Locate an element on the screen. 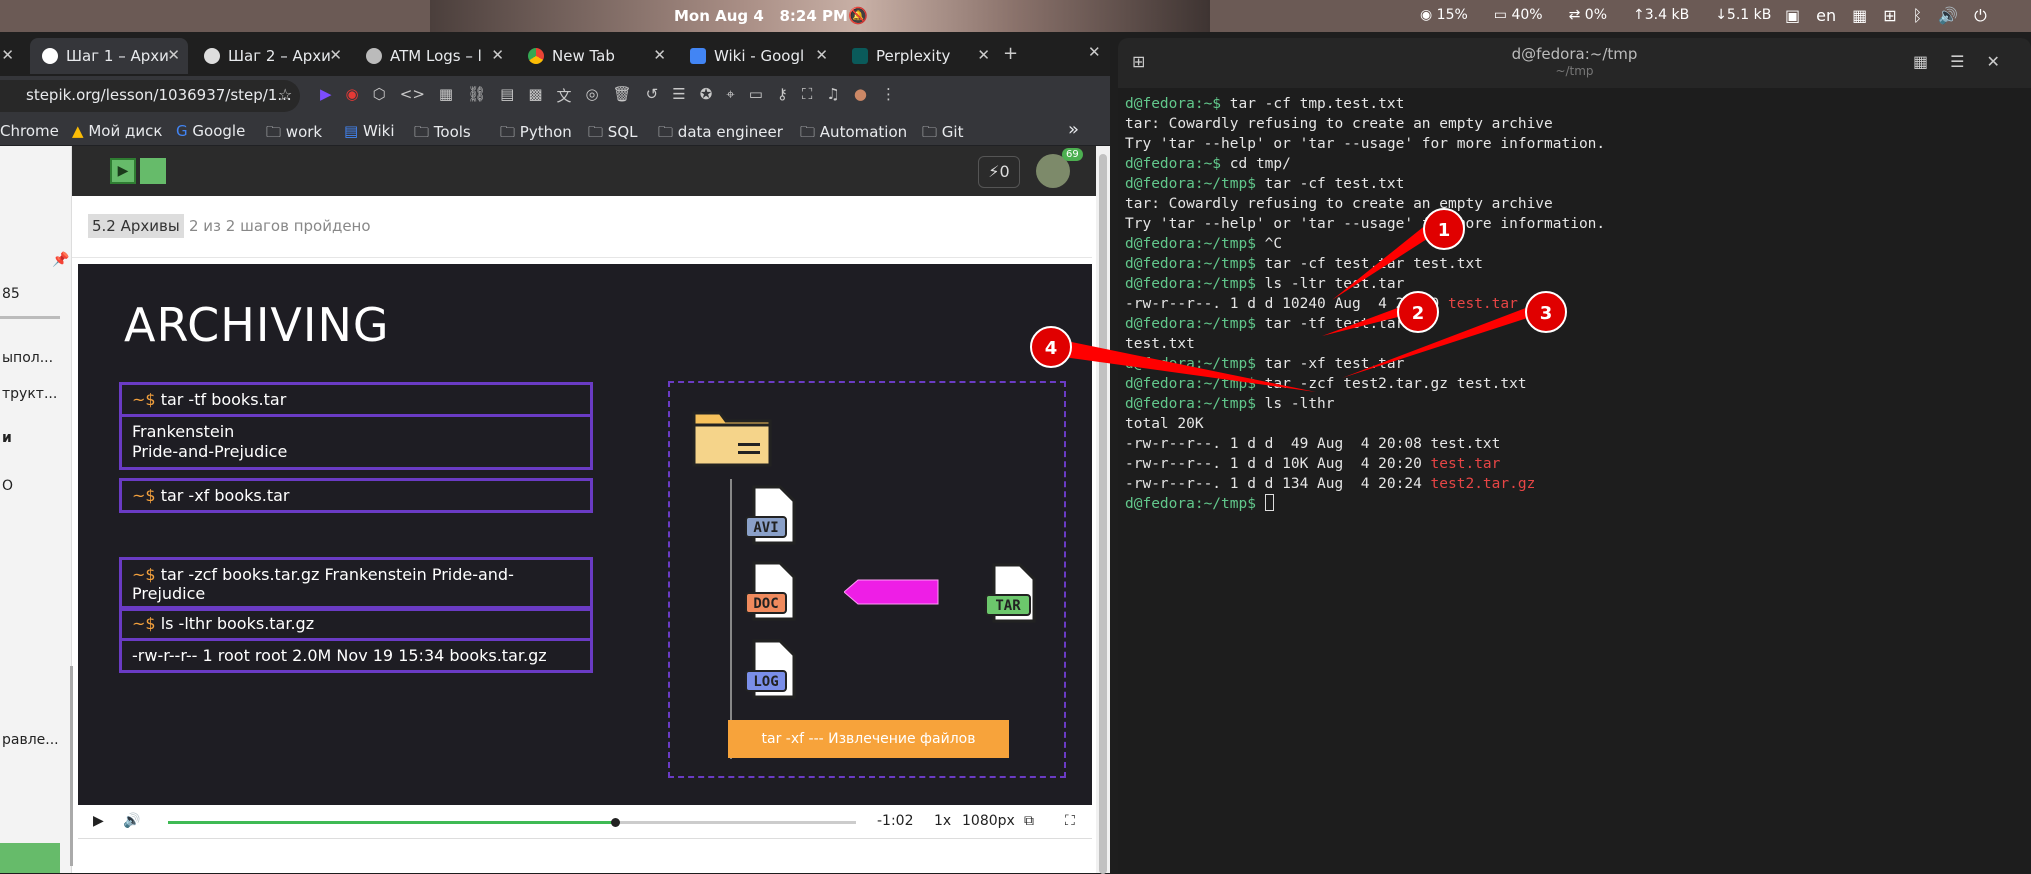  clock: Mon Aug 4 8:24 PM is located at coordinates (761, 16).